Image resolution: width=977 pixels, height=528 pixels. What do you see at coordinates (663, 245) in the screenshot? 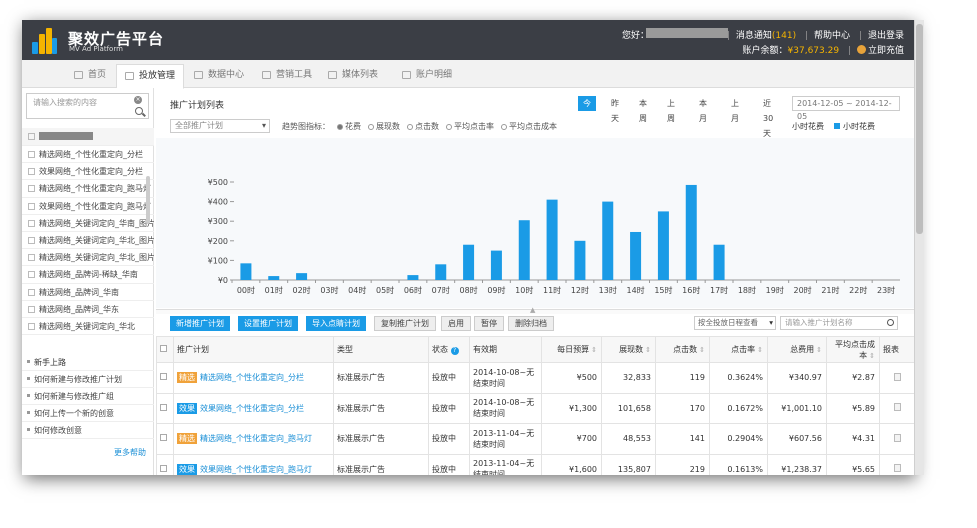
I see `bar-15时` at bounding box center [663, 245].